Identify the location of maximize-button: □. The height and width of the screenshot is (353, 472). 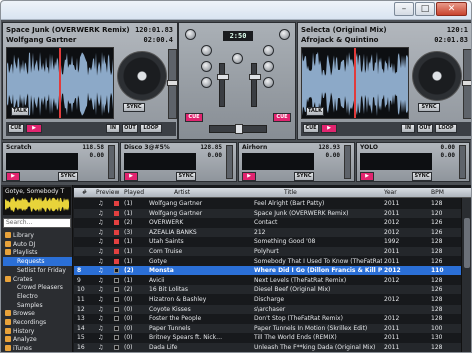
(425, 9).